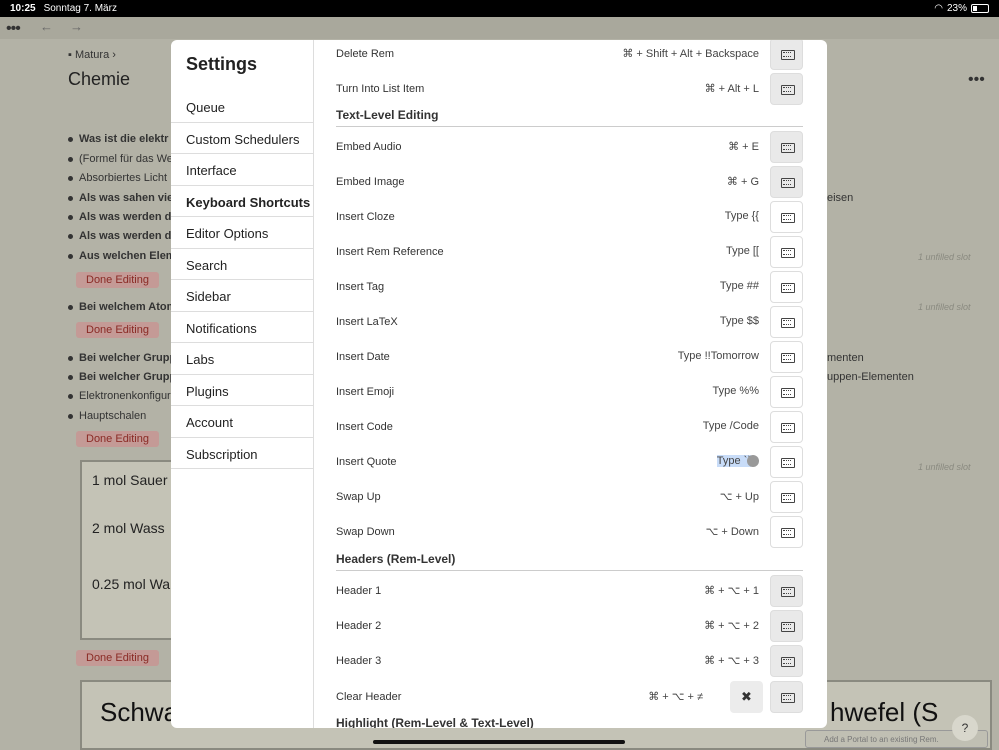 Image resolution: width=999 pixels, height=750 pixels. Describe the element at coordinates (242, 390) in the screenshot. I see `sidebar-item-plugins: Plugins` at that location.